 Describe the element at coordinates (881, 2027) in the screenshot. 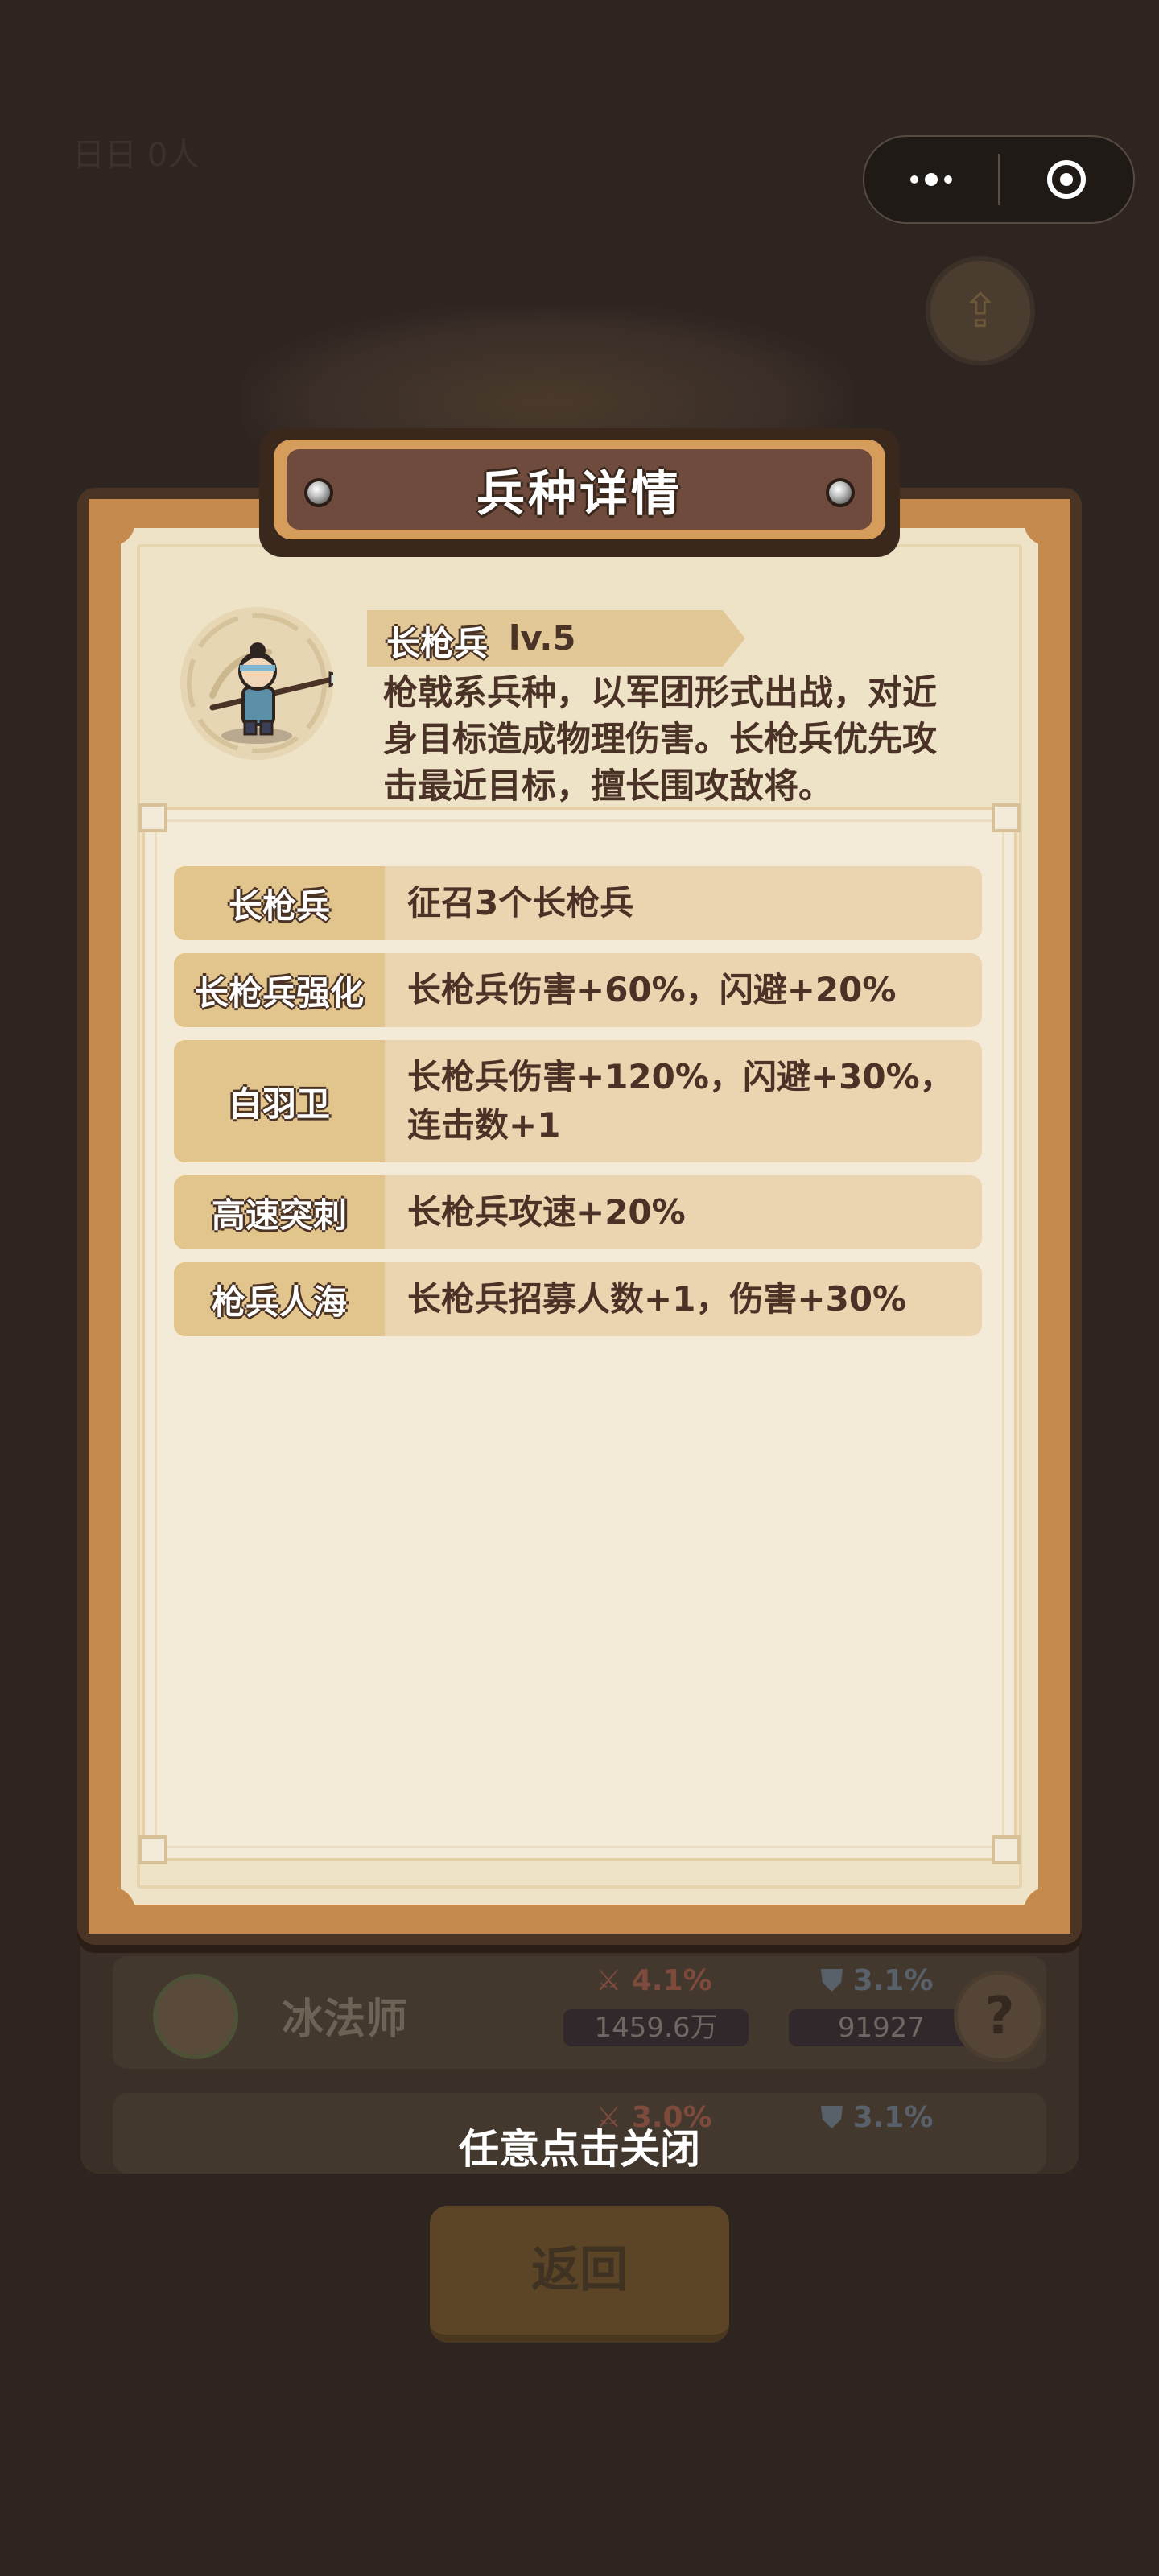

I see `defense-value: 91927` at that location.